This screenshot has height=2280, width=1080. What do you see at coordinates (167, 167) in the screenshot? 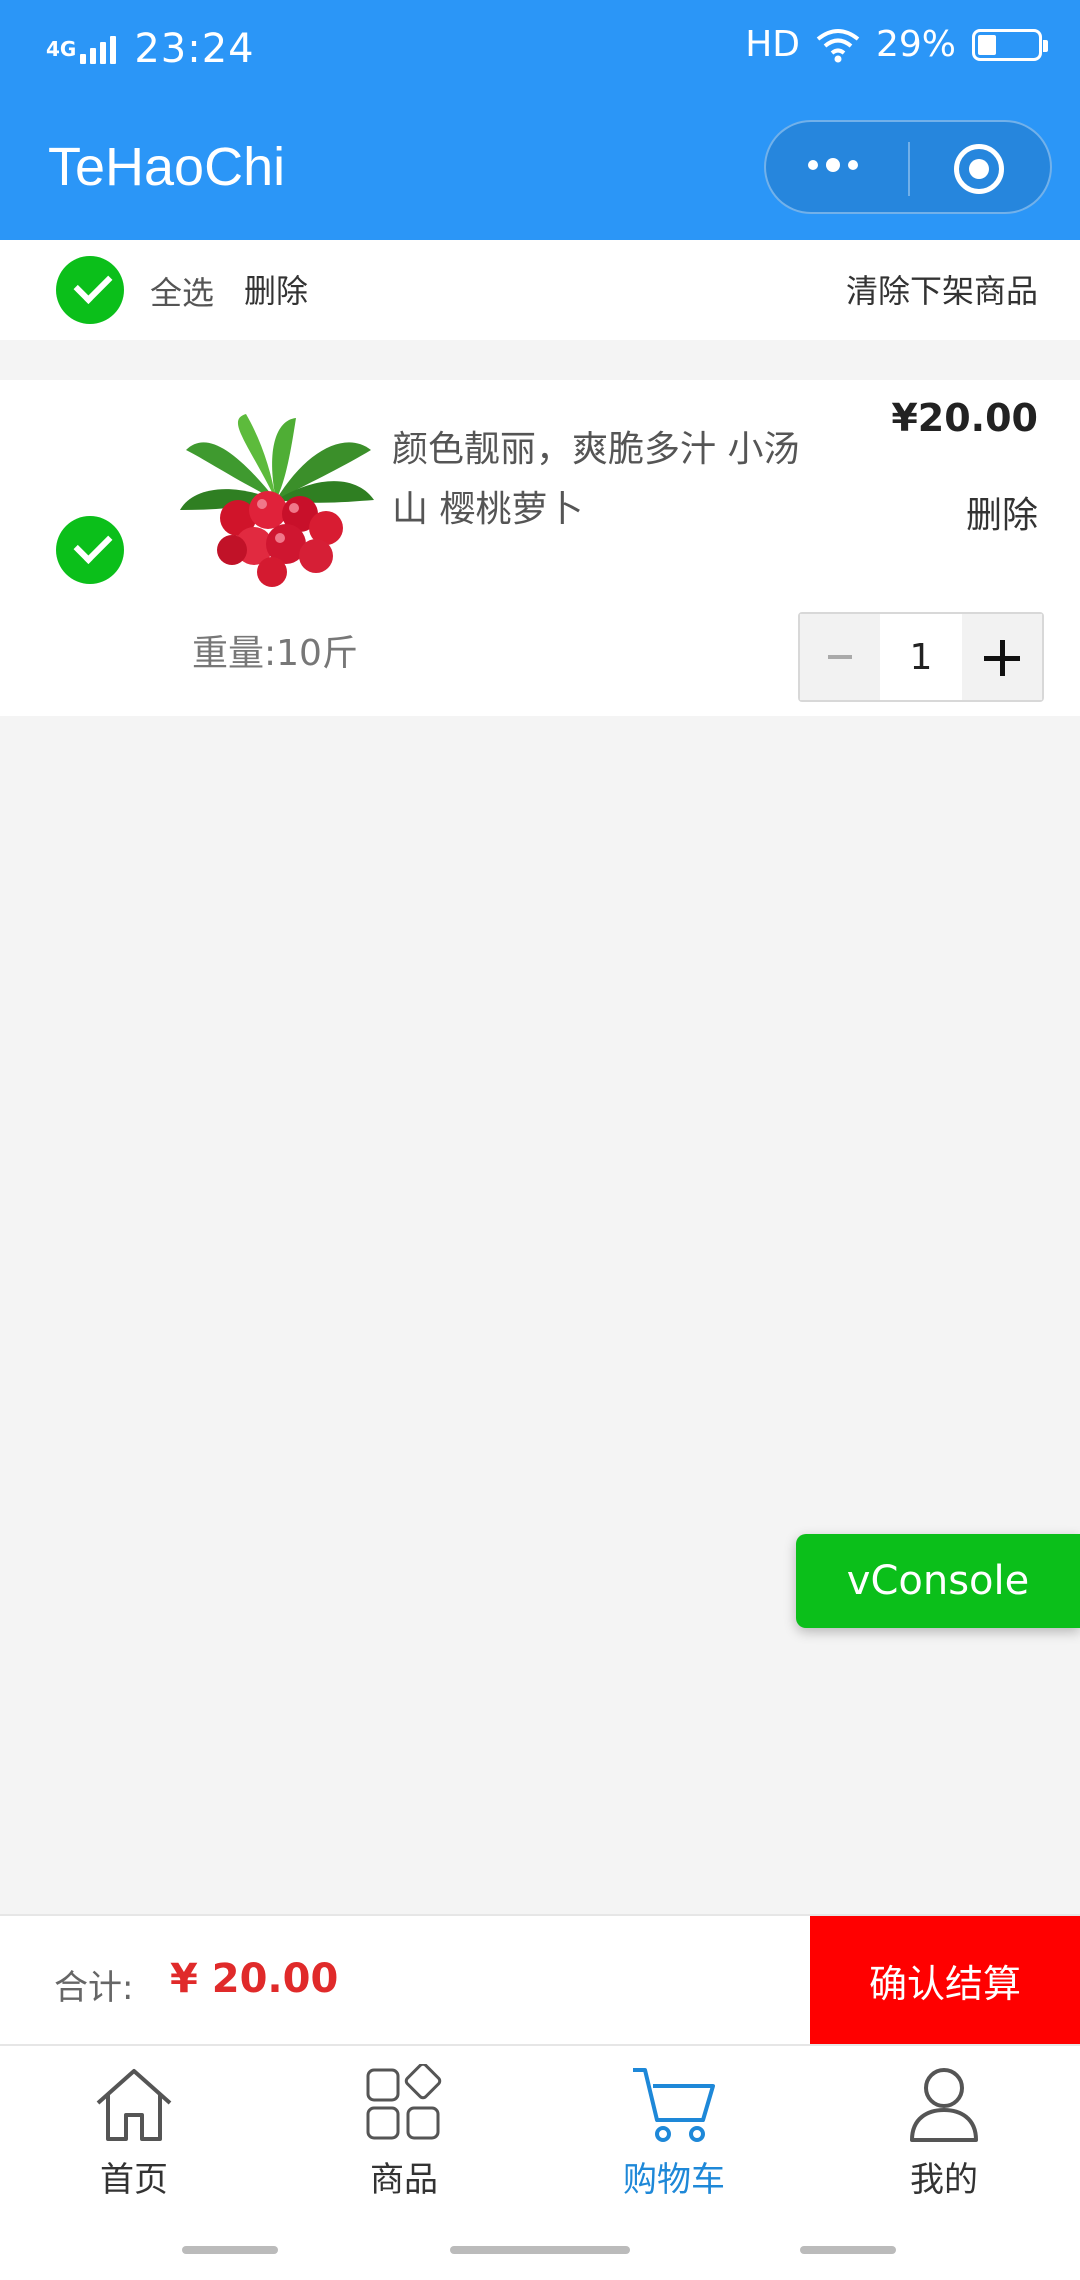
I see `page-title: TeHaoChi` at bounding box center [167, 167].